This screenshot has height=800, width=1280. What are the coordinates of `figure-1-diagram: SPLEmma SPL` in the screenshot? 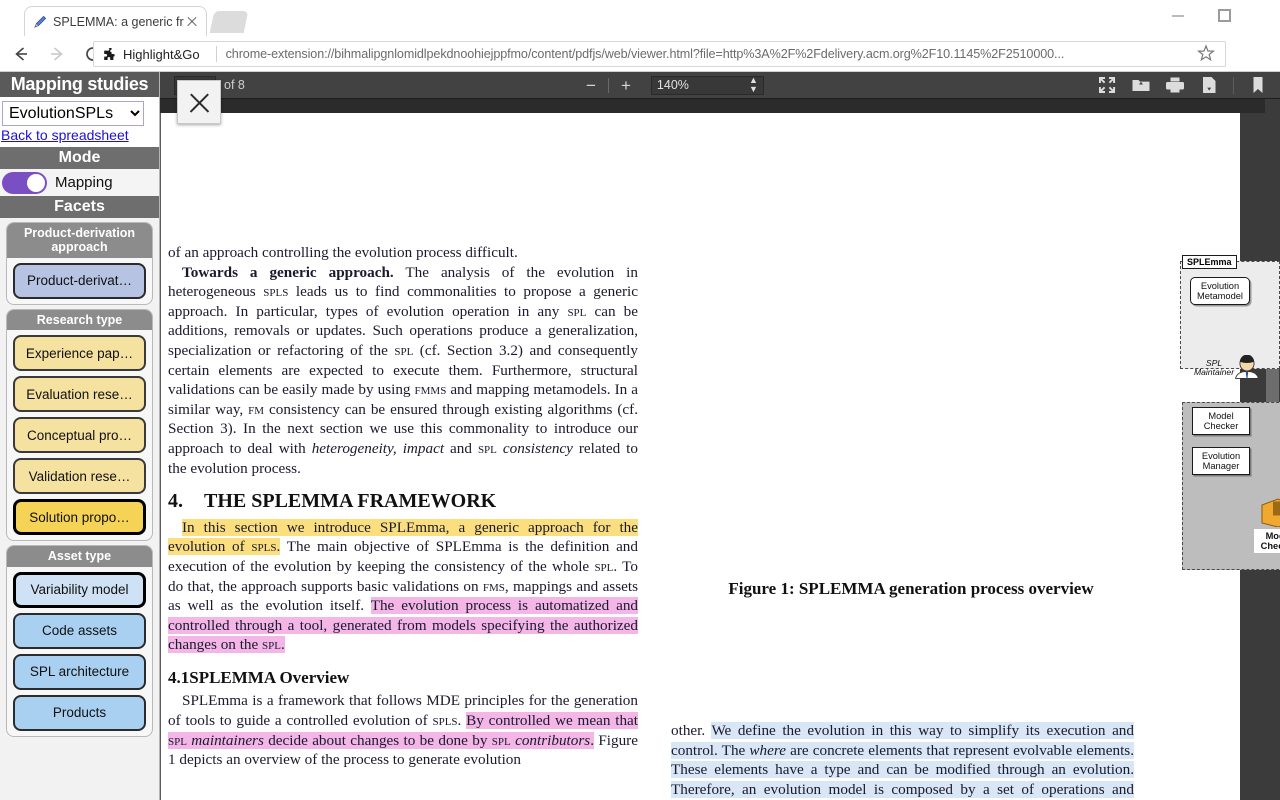 It's located at (1228, 409).